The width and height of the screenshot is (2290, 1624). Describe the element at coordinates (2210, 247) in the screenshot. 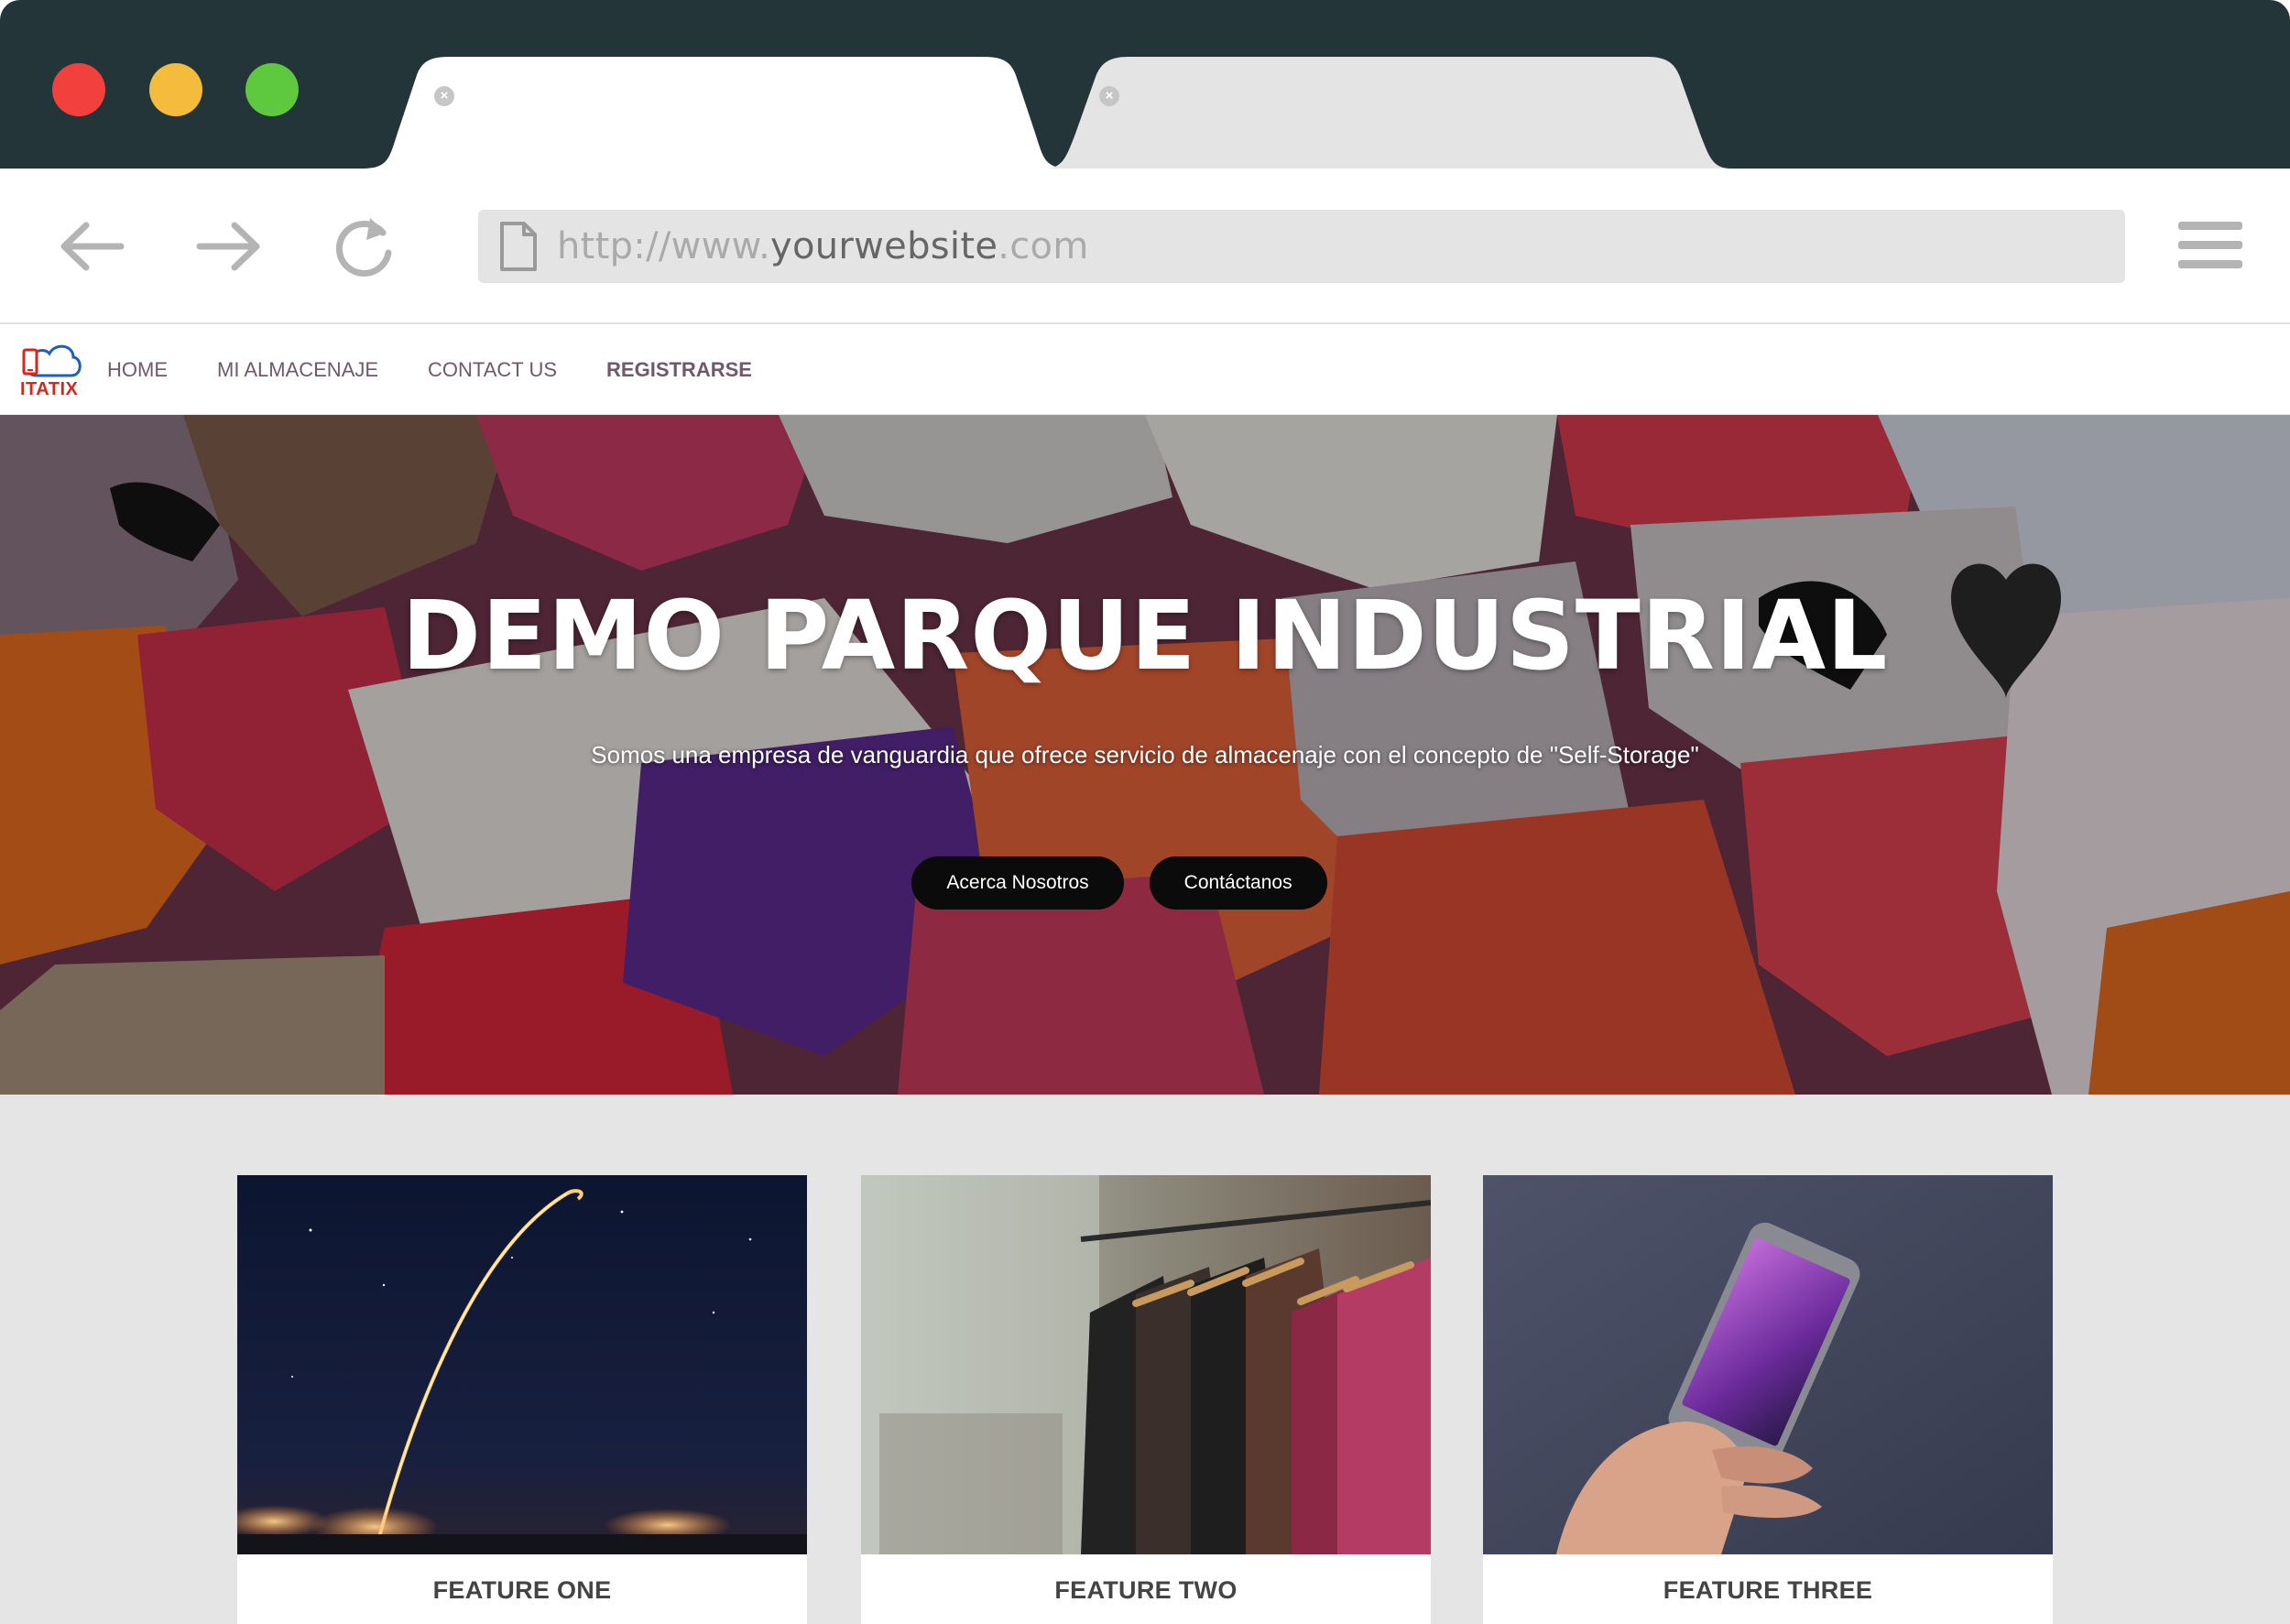

I see `hamburger-menu-icon` at that location.